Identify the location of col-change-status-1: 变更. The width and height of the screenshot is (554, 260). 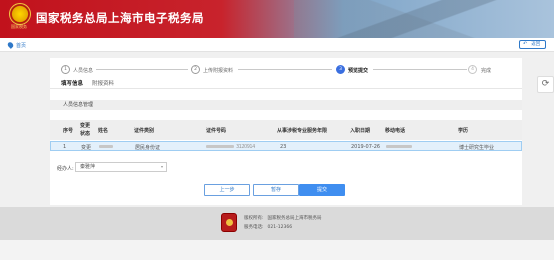
(85, 126).